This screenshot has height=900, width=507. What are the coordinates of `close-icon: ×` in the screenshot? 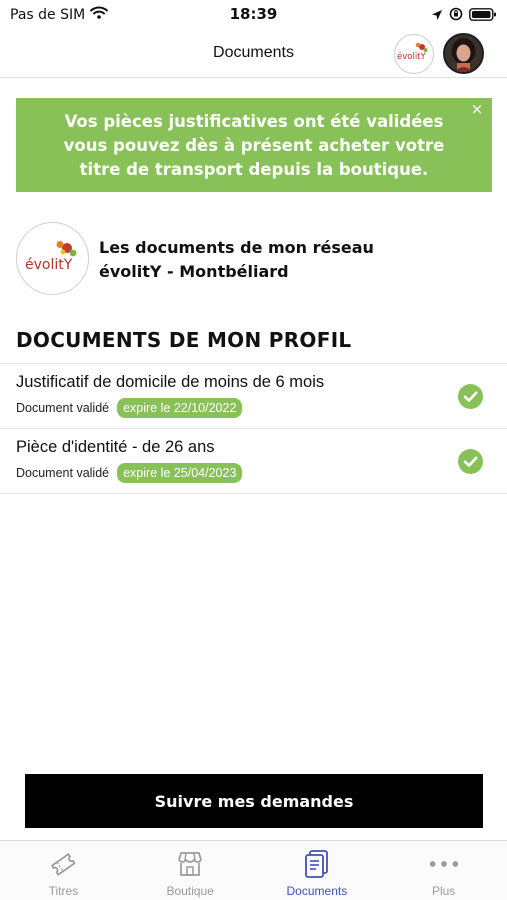 It's located at (477, 109).